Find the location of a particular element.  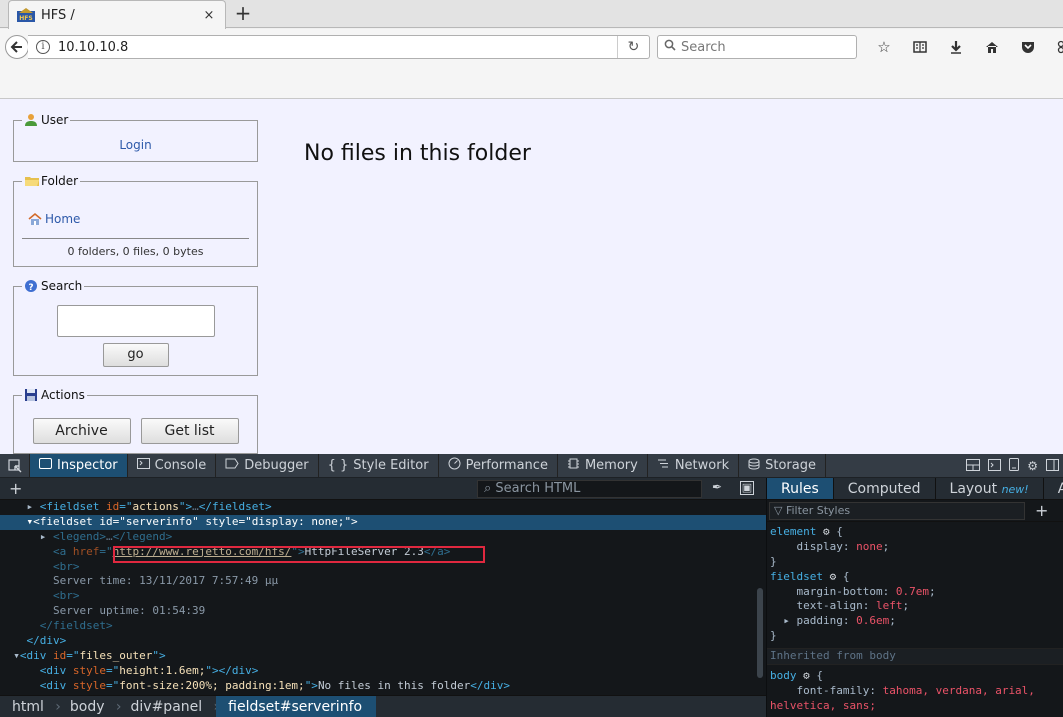

add-rule-button: + is located at coordinates (1041, 511).